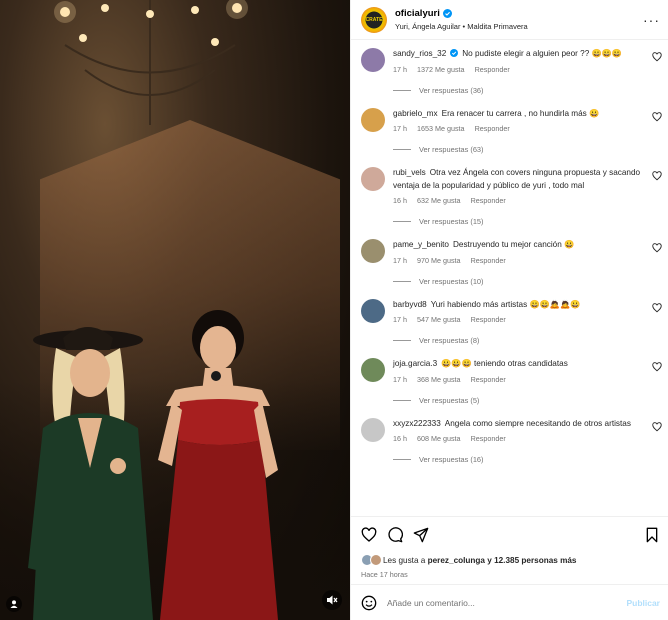 The height and width of the screenshot is (620, 668). Describe the element at coordinates (451, 221) in the screenshot. I see `replies-label: Ver respuestas (15)` at that location.